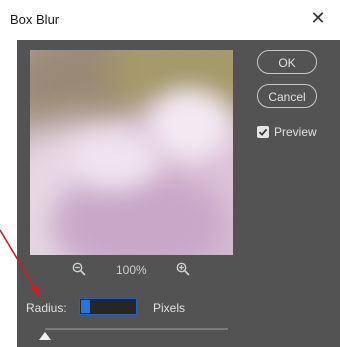 This screenshot has height=347, width=340. Describe the element at coordinates (79, 269) in the screenshot. I see `zoom-out-icon` at that location.